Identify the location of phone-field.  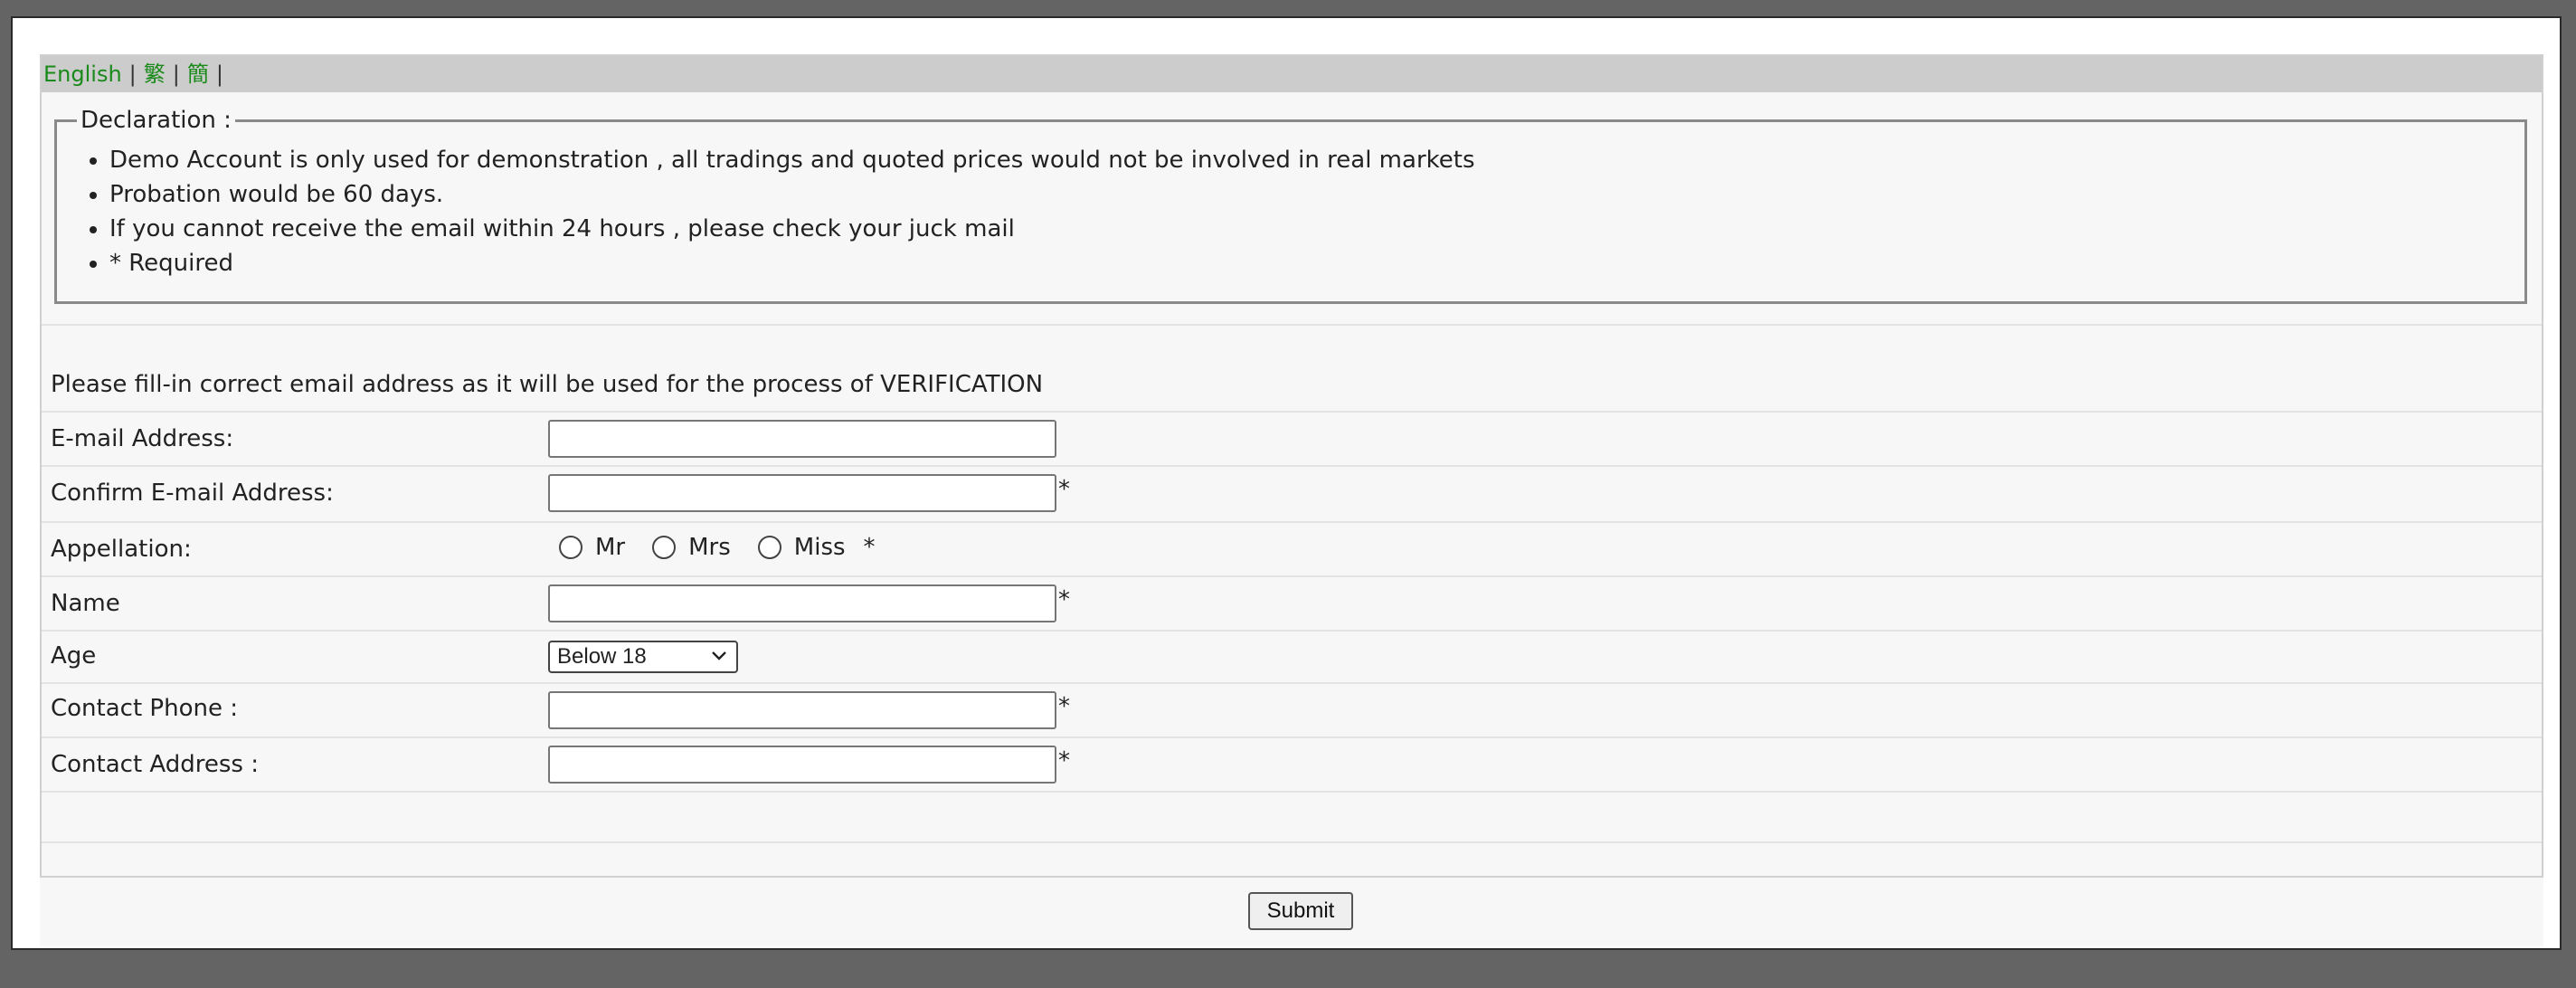
(802, 710).